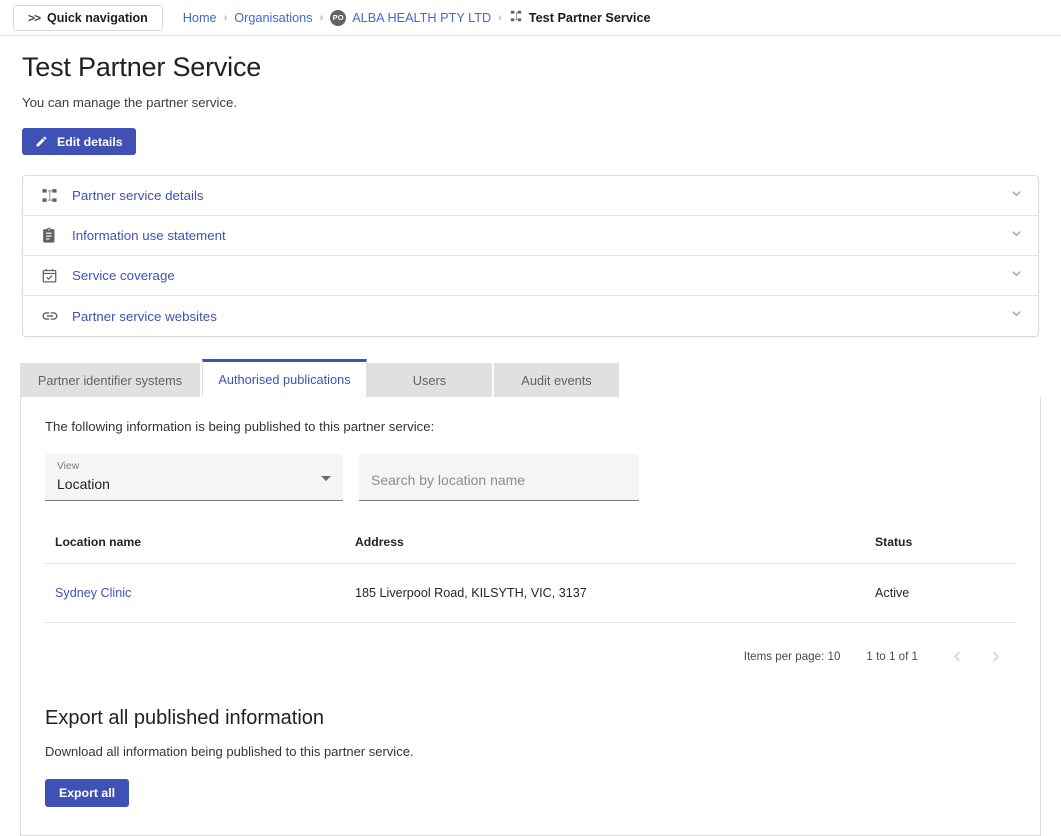 This screenshot has height=836, width=1061. What do you see at coordinates (530, 196) in the screenshot?
I see `accordion-item-partner-service-details: Partner service details` at bounding box center [530, 196].